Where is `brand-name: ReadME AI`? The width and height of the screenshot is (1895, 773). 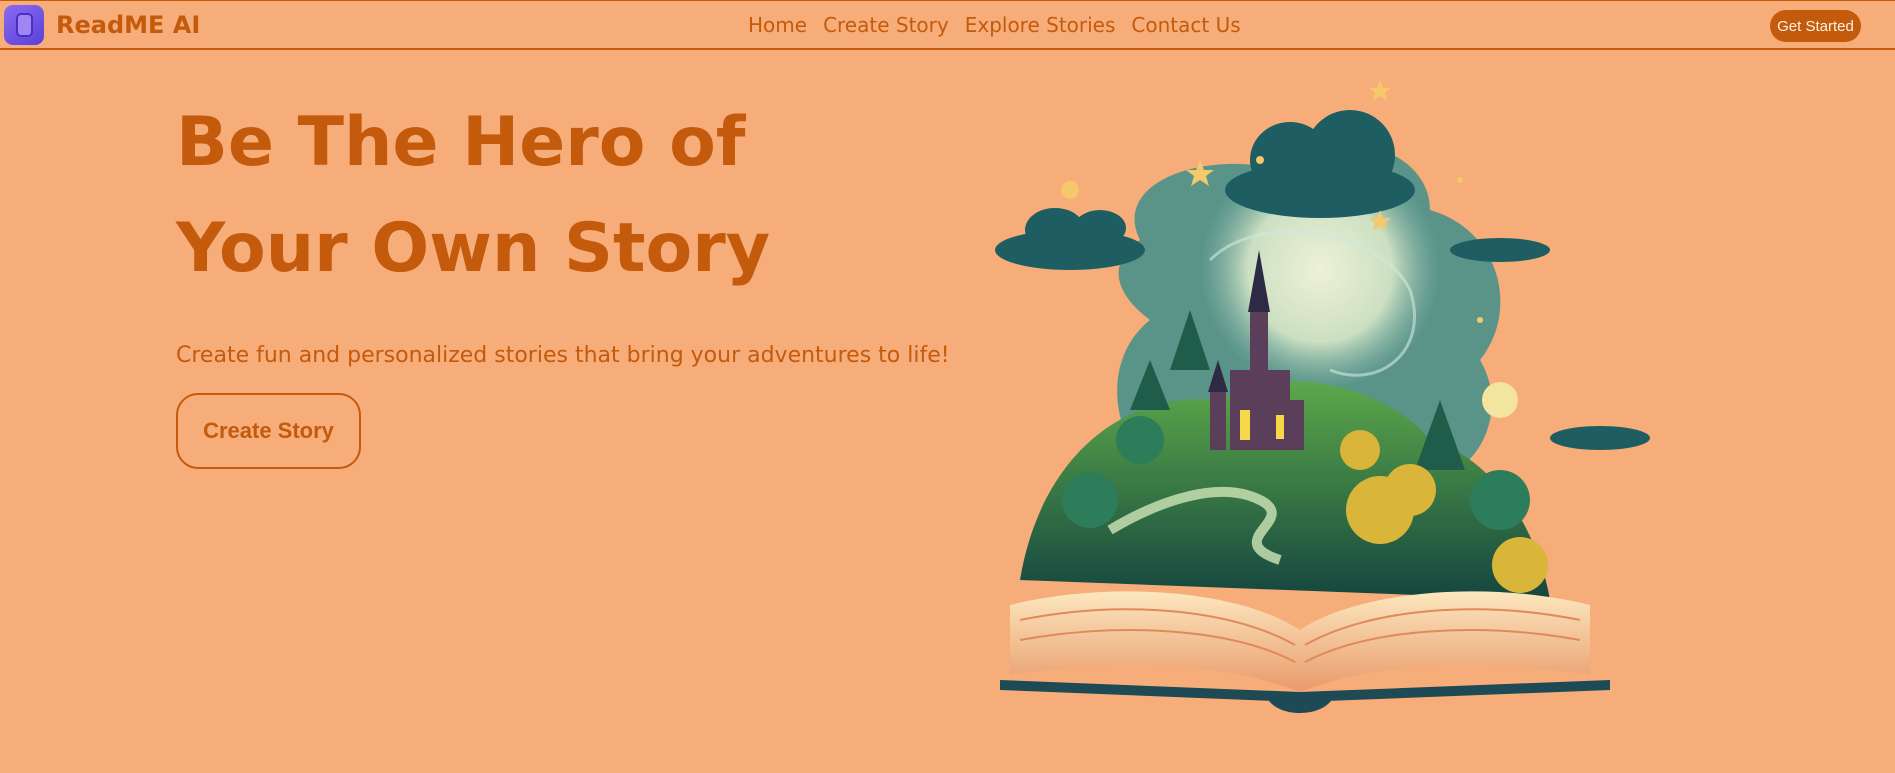 brand-name: ReadME AI is located at coordinates (128, 25).